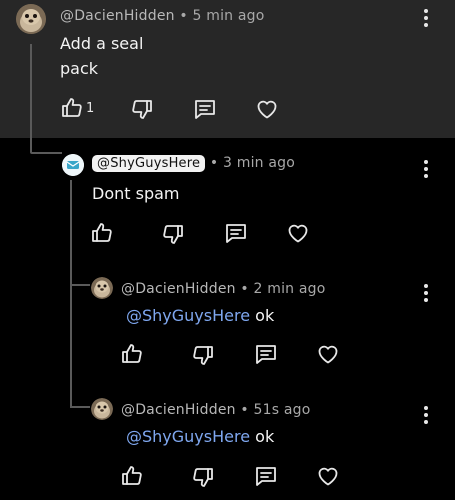 The width and height of the screenshot is (455, 500). I want to click on comment-meta: @ShyGuysHere • 3 min ago, so click(193, 163).